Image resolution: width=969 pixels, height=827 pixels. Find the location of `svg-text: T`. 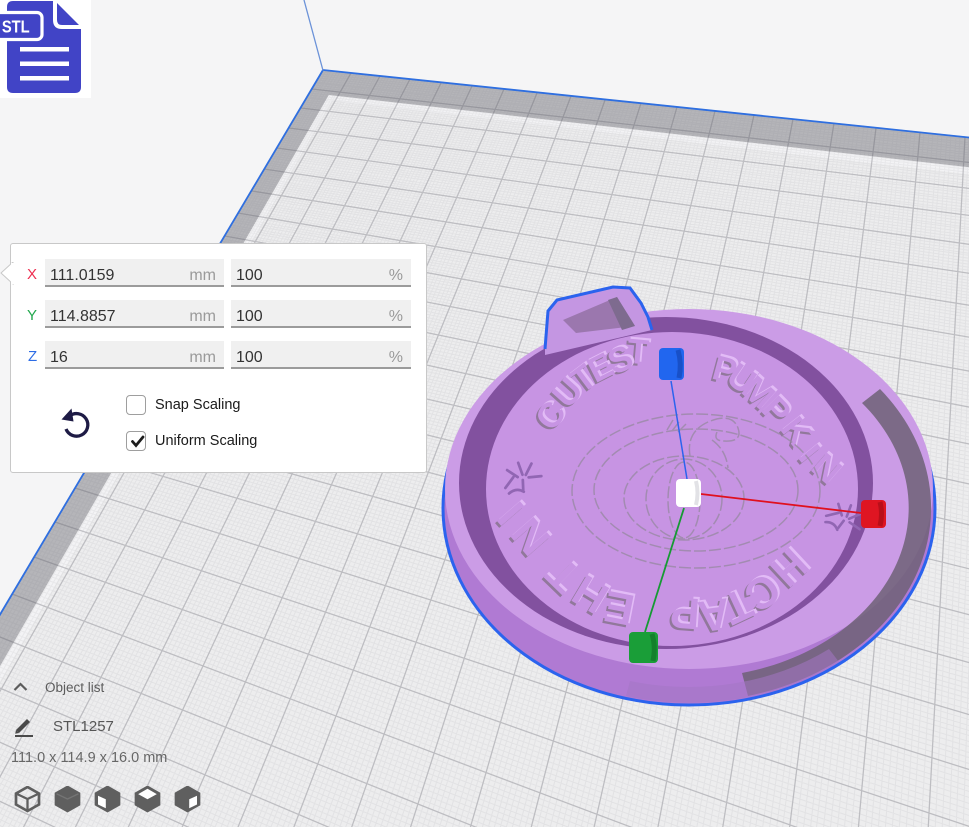

svg-text: T is located at coordinates (638, 352).